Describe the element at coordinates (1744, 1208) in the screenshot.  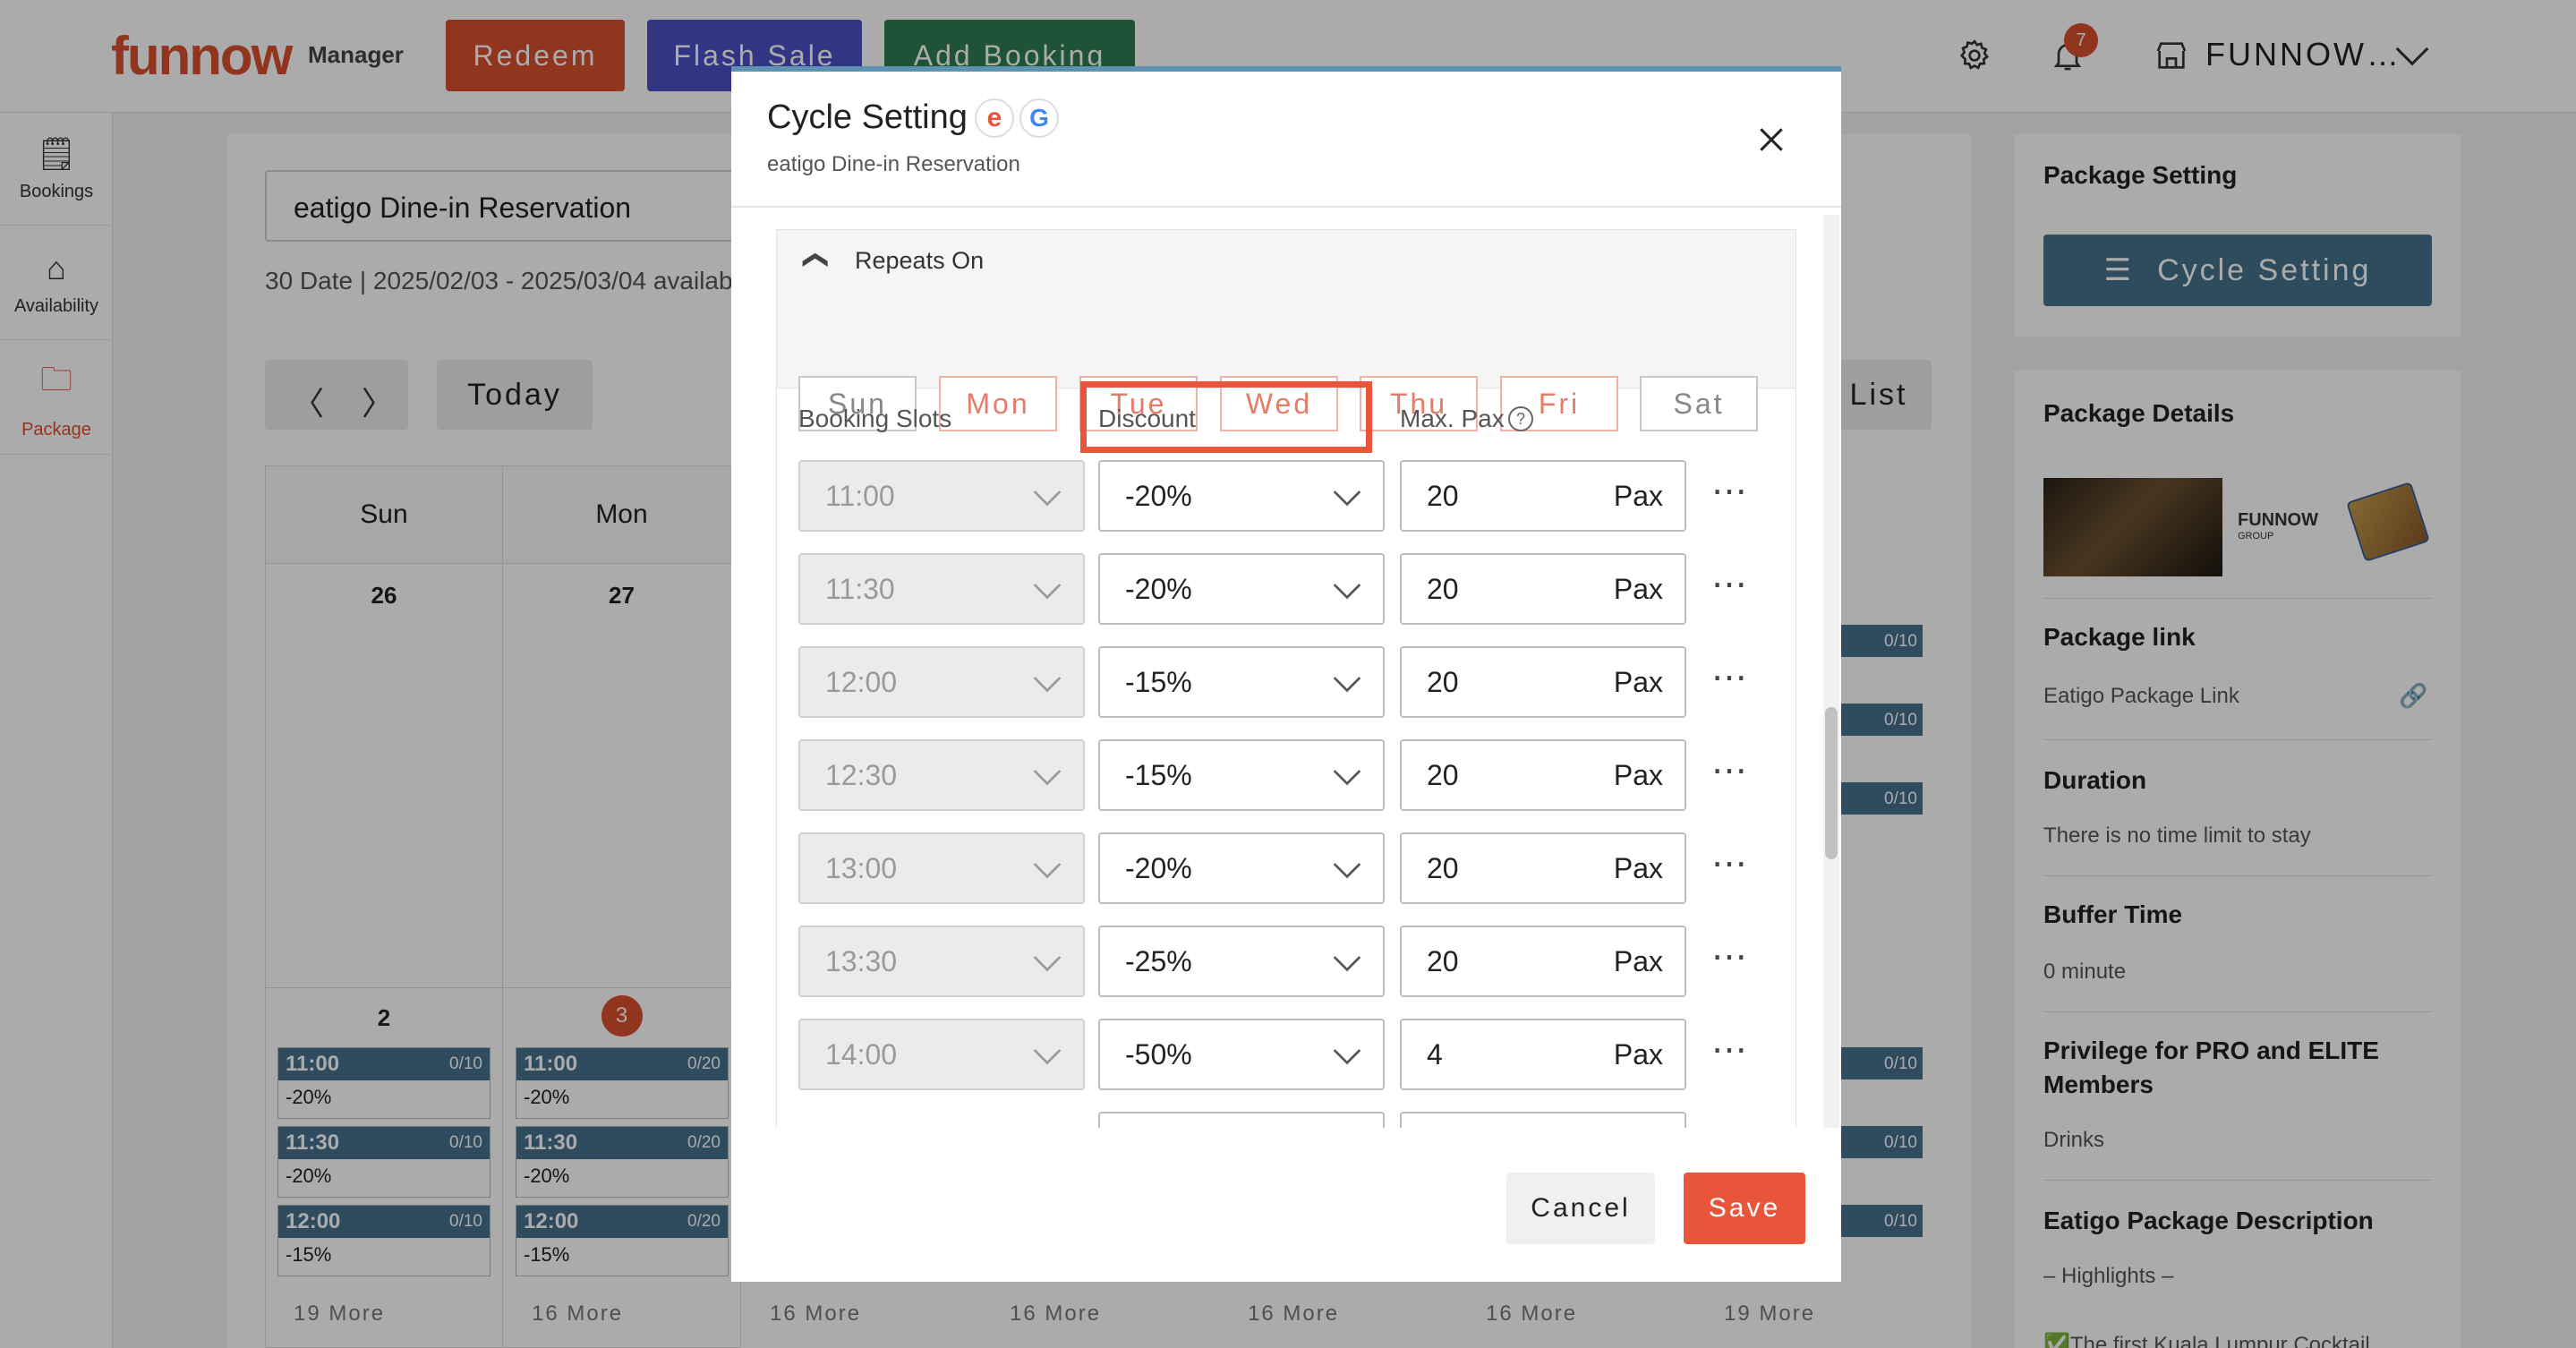
I see `save-button: Save` at that location.